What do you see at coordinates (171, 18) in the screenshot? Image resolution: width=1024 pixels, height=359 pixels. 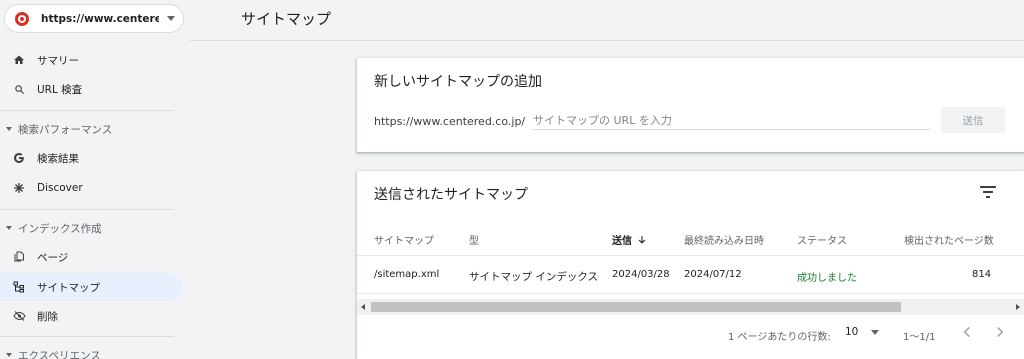 I see `caret-down-icon` at bounding box center [171, 18].